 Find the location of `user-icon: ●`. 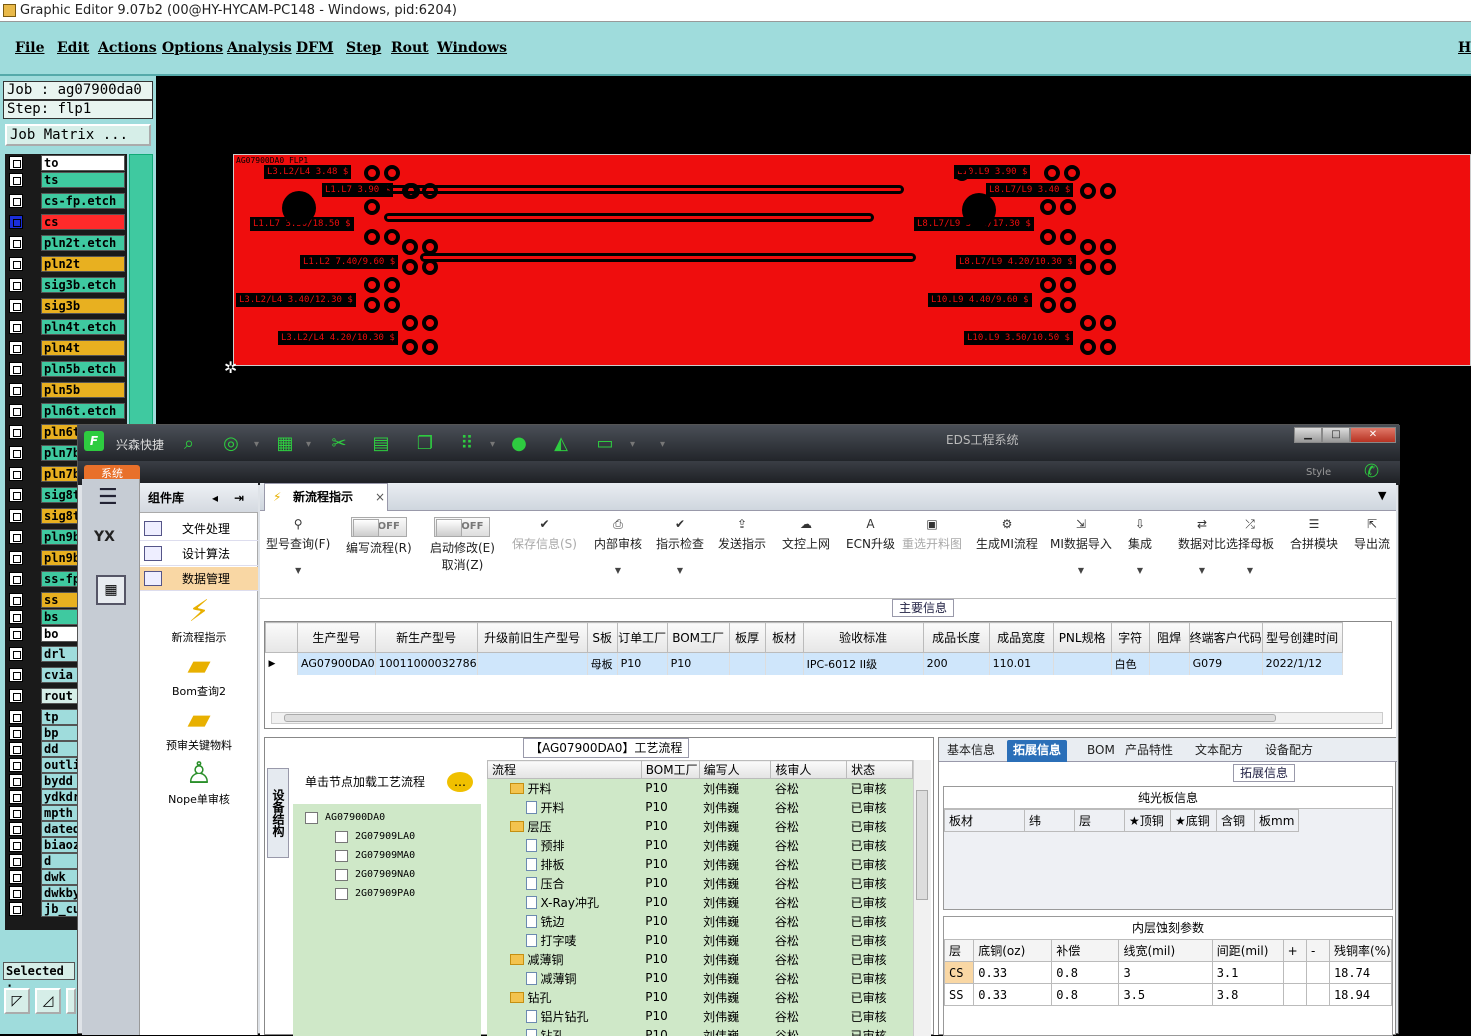

user-icon: ● is located at coordinates (519, 444).